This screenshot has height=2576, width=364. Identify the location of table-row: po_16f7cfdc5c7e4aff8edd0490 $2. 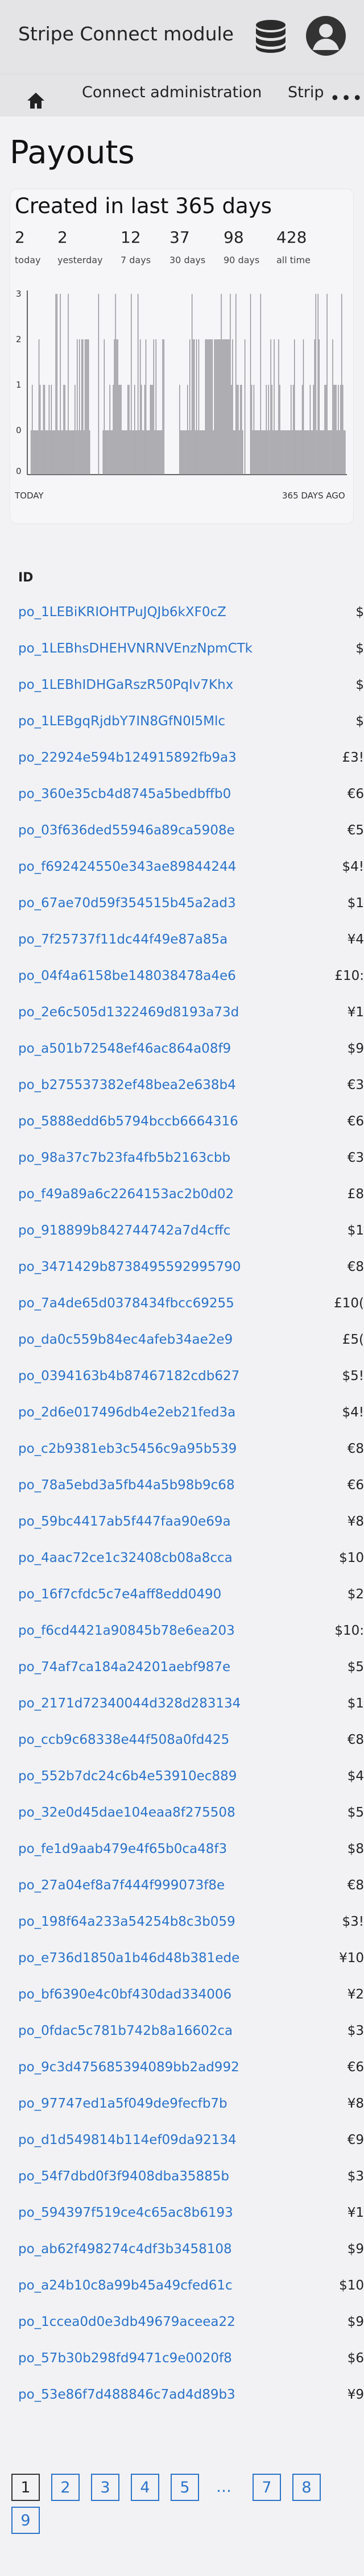
(191, 1596).